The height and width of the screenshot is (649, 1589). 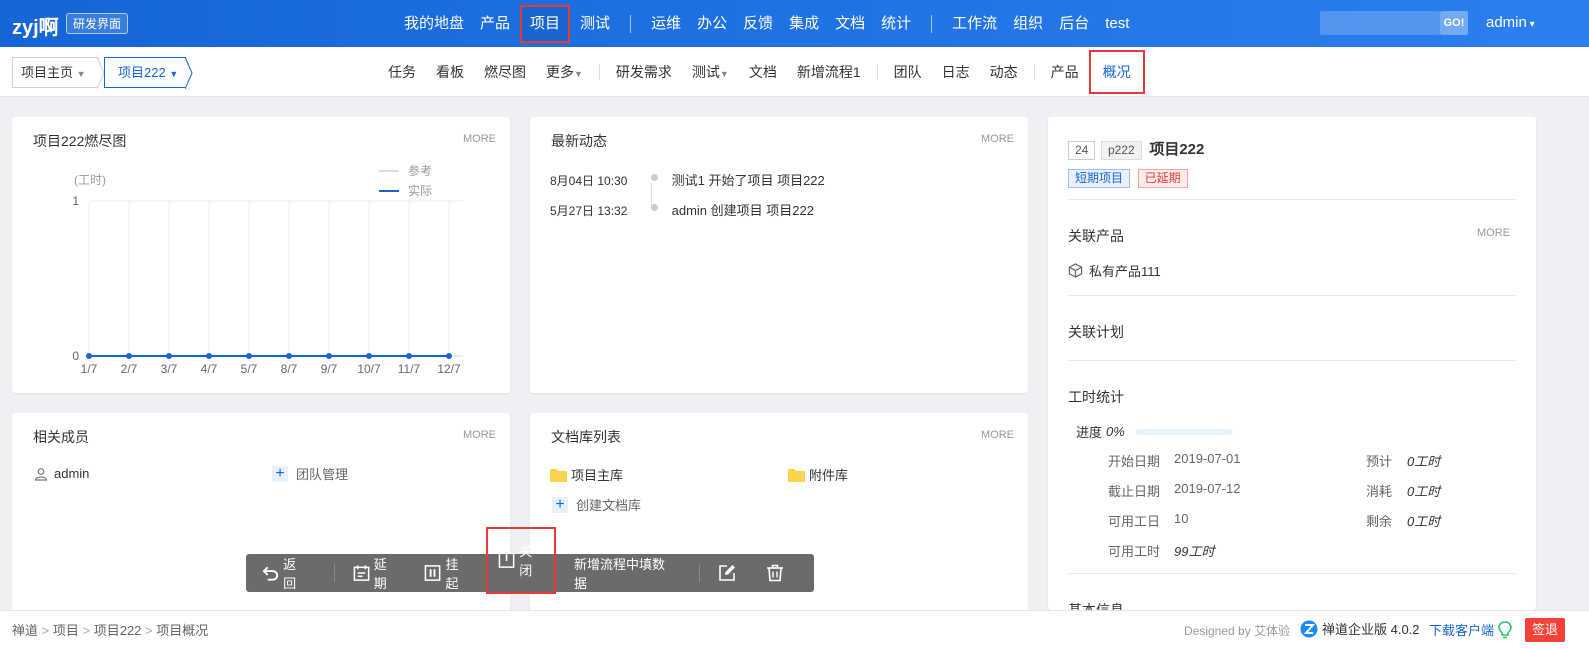 I want to click on nav-ops: 运维, so click(x=666, y=23).